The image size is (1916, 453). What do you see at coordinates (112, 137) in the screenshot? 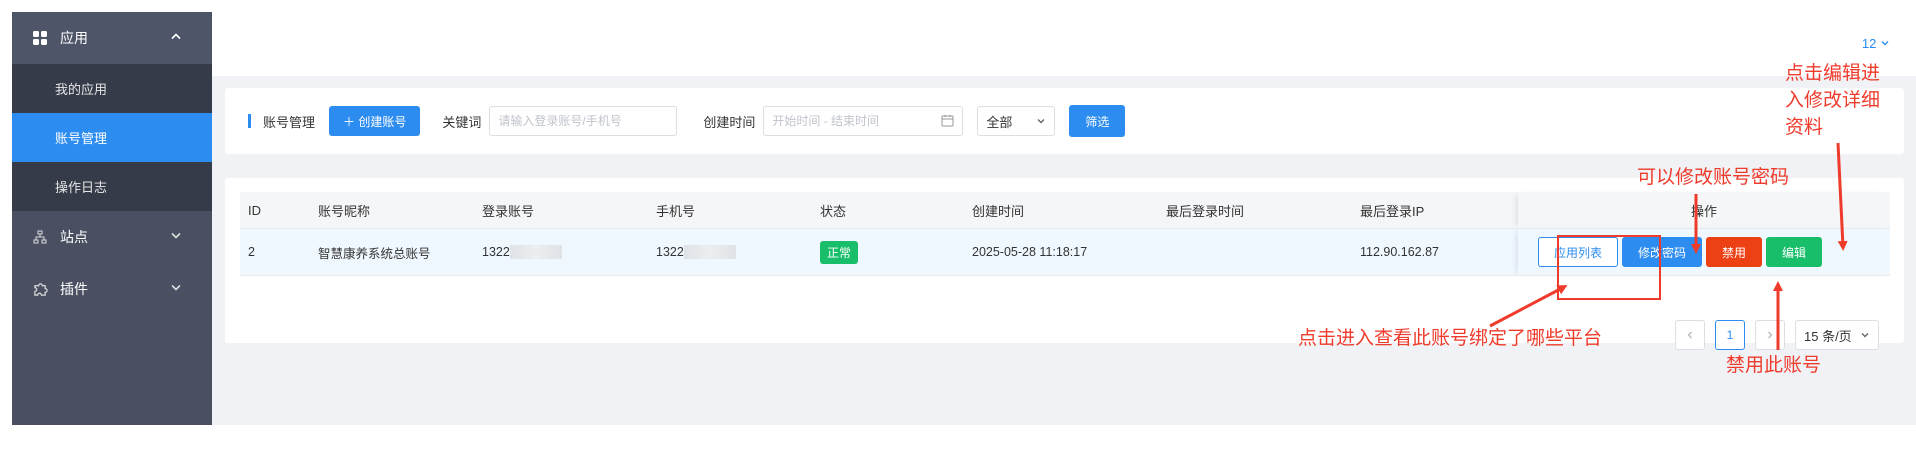
I see `sidebar-item-account-mgmt: 账号管理` at bounding box center [112, 137].